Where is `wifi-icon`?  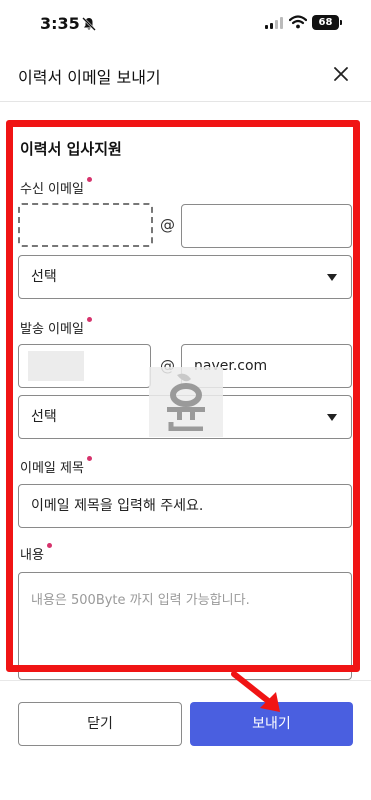
wifi-icon is located at coordinates (298, 22).